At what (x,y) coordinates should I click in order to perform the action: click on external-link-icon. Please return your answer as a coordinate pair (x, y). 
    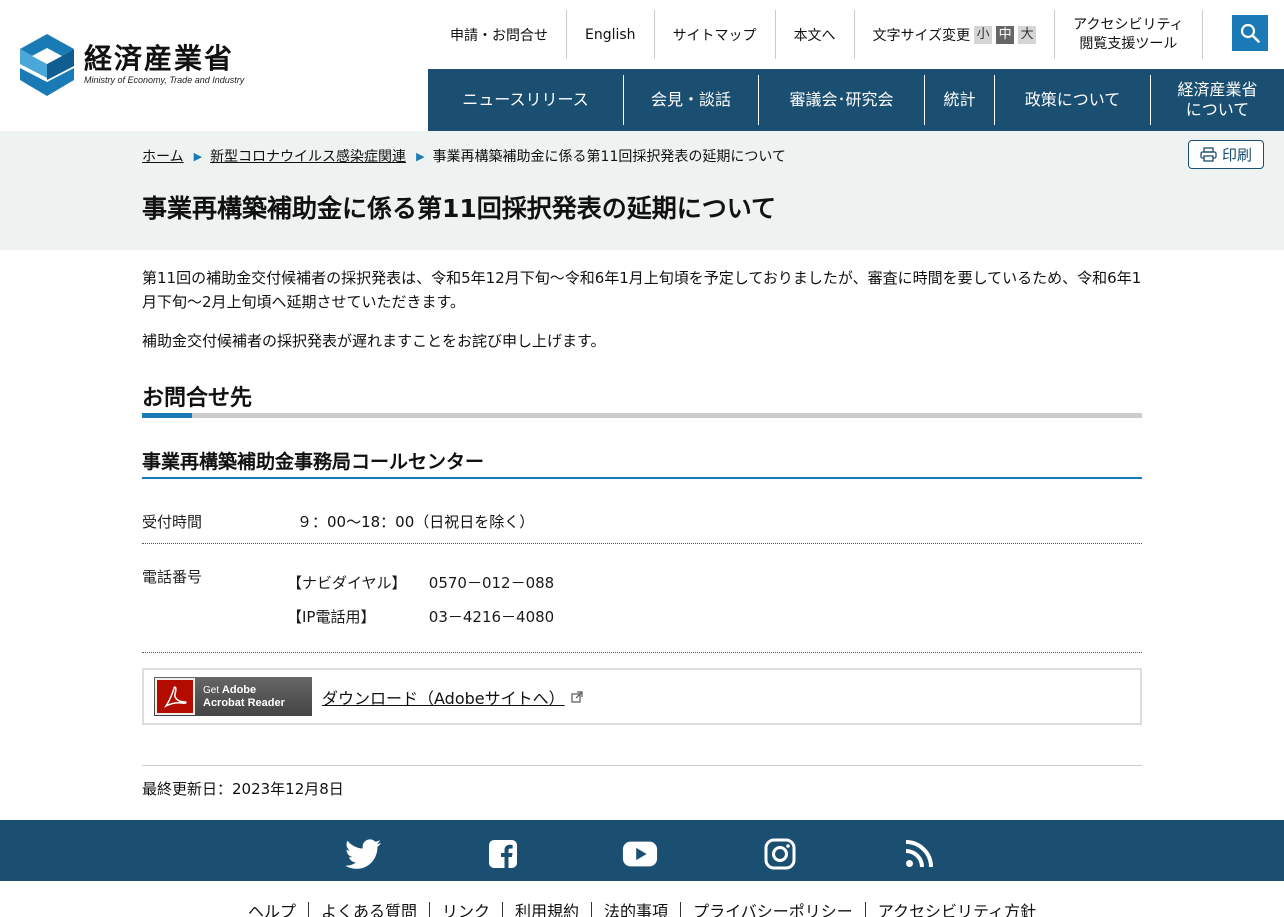
    Looking at the image, I should click on (577, 696).